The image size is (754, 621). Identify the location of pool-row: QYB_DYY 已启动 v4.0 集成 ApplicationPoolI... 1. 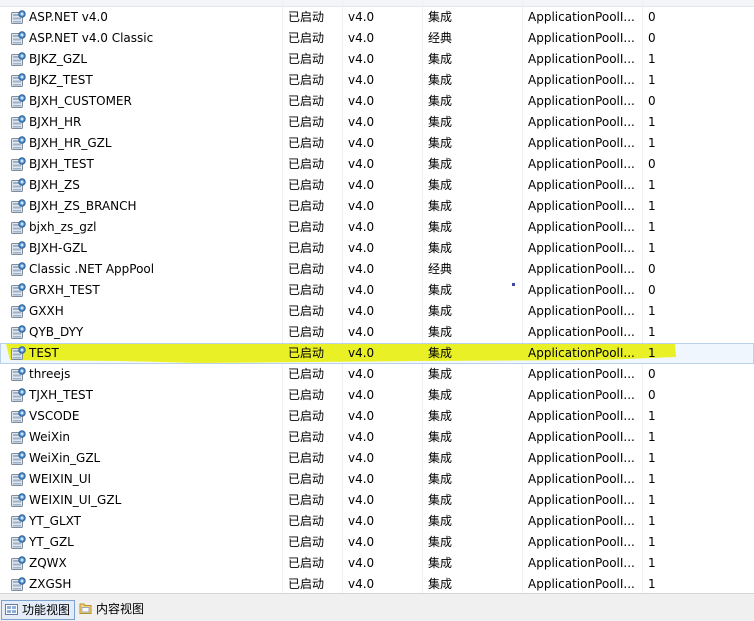
(377, 332).